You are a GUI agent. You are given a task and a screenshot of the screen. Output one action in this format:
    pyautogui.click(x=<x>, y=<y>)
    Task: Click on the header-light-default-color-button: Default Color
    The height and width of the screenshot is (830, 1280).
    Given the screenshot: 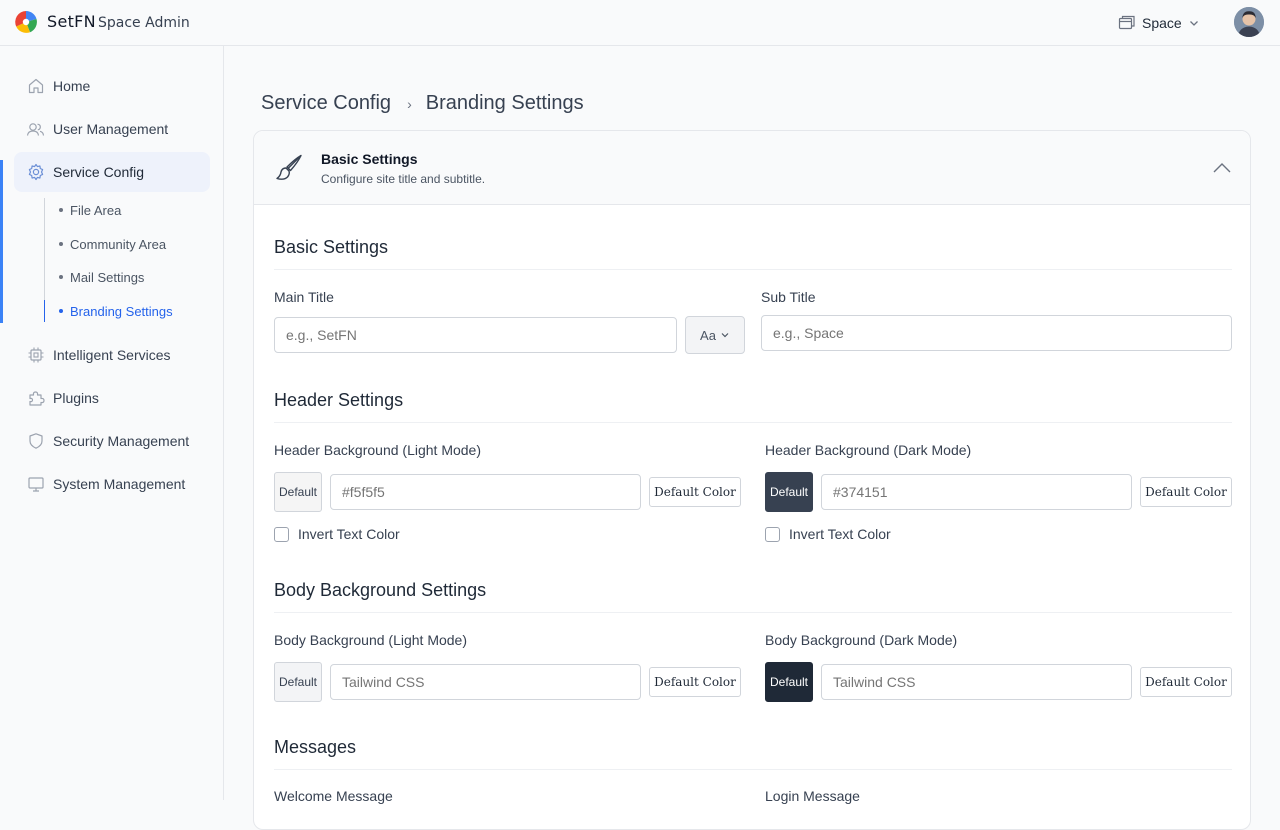 What is the action you would take?
    pyautogui.click(x=695, y=492)
    